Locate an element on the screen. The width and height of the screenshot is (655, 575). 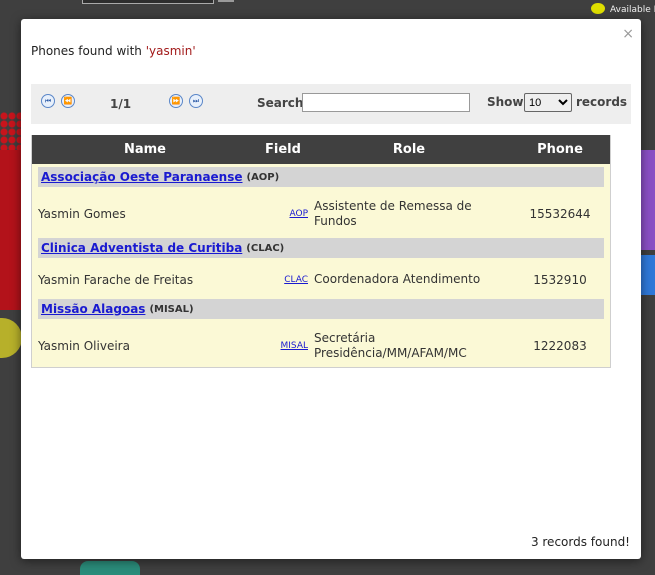
map-region-teal is located at coordinates (110, 568).